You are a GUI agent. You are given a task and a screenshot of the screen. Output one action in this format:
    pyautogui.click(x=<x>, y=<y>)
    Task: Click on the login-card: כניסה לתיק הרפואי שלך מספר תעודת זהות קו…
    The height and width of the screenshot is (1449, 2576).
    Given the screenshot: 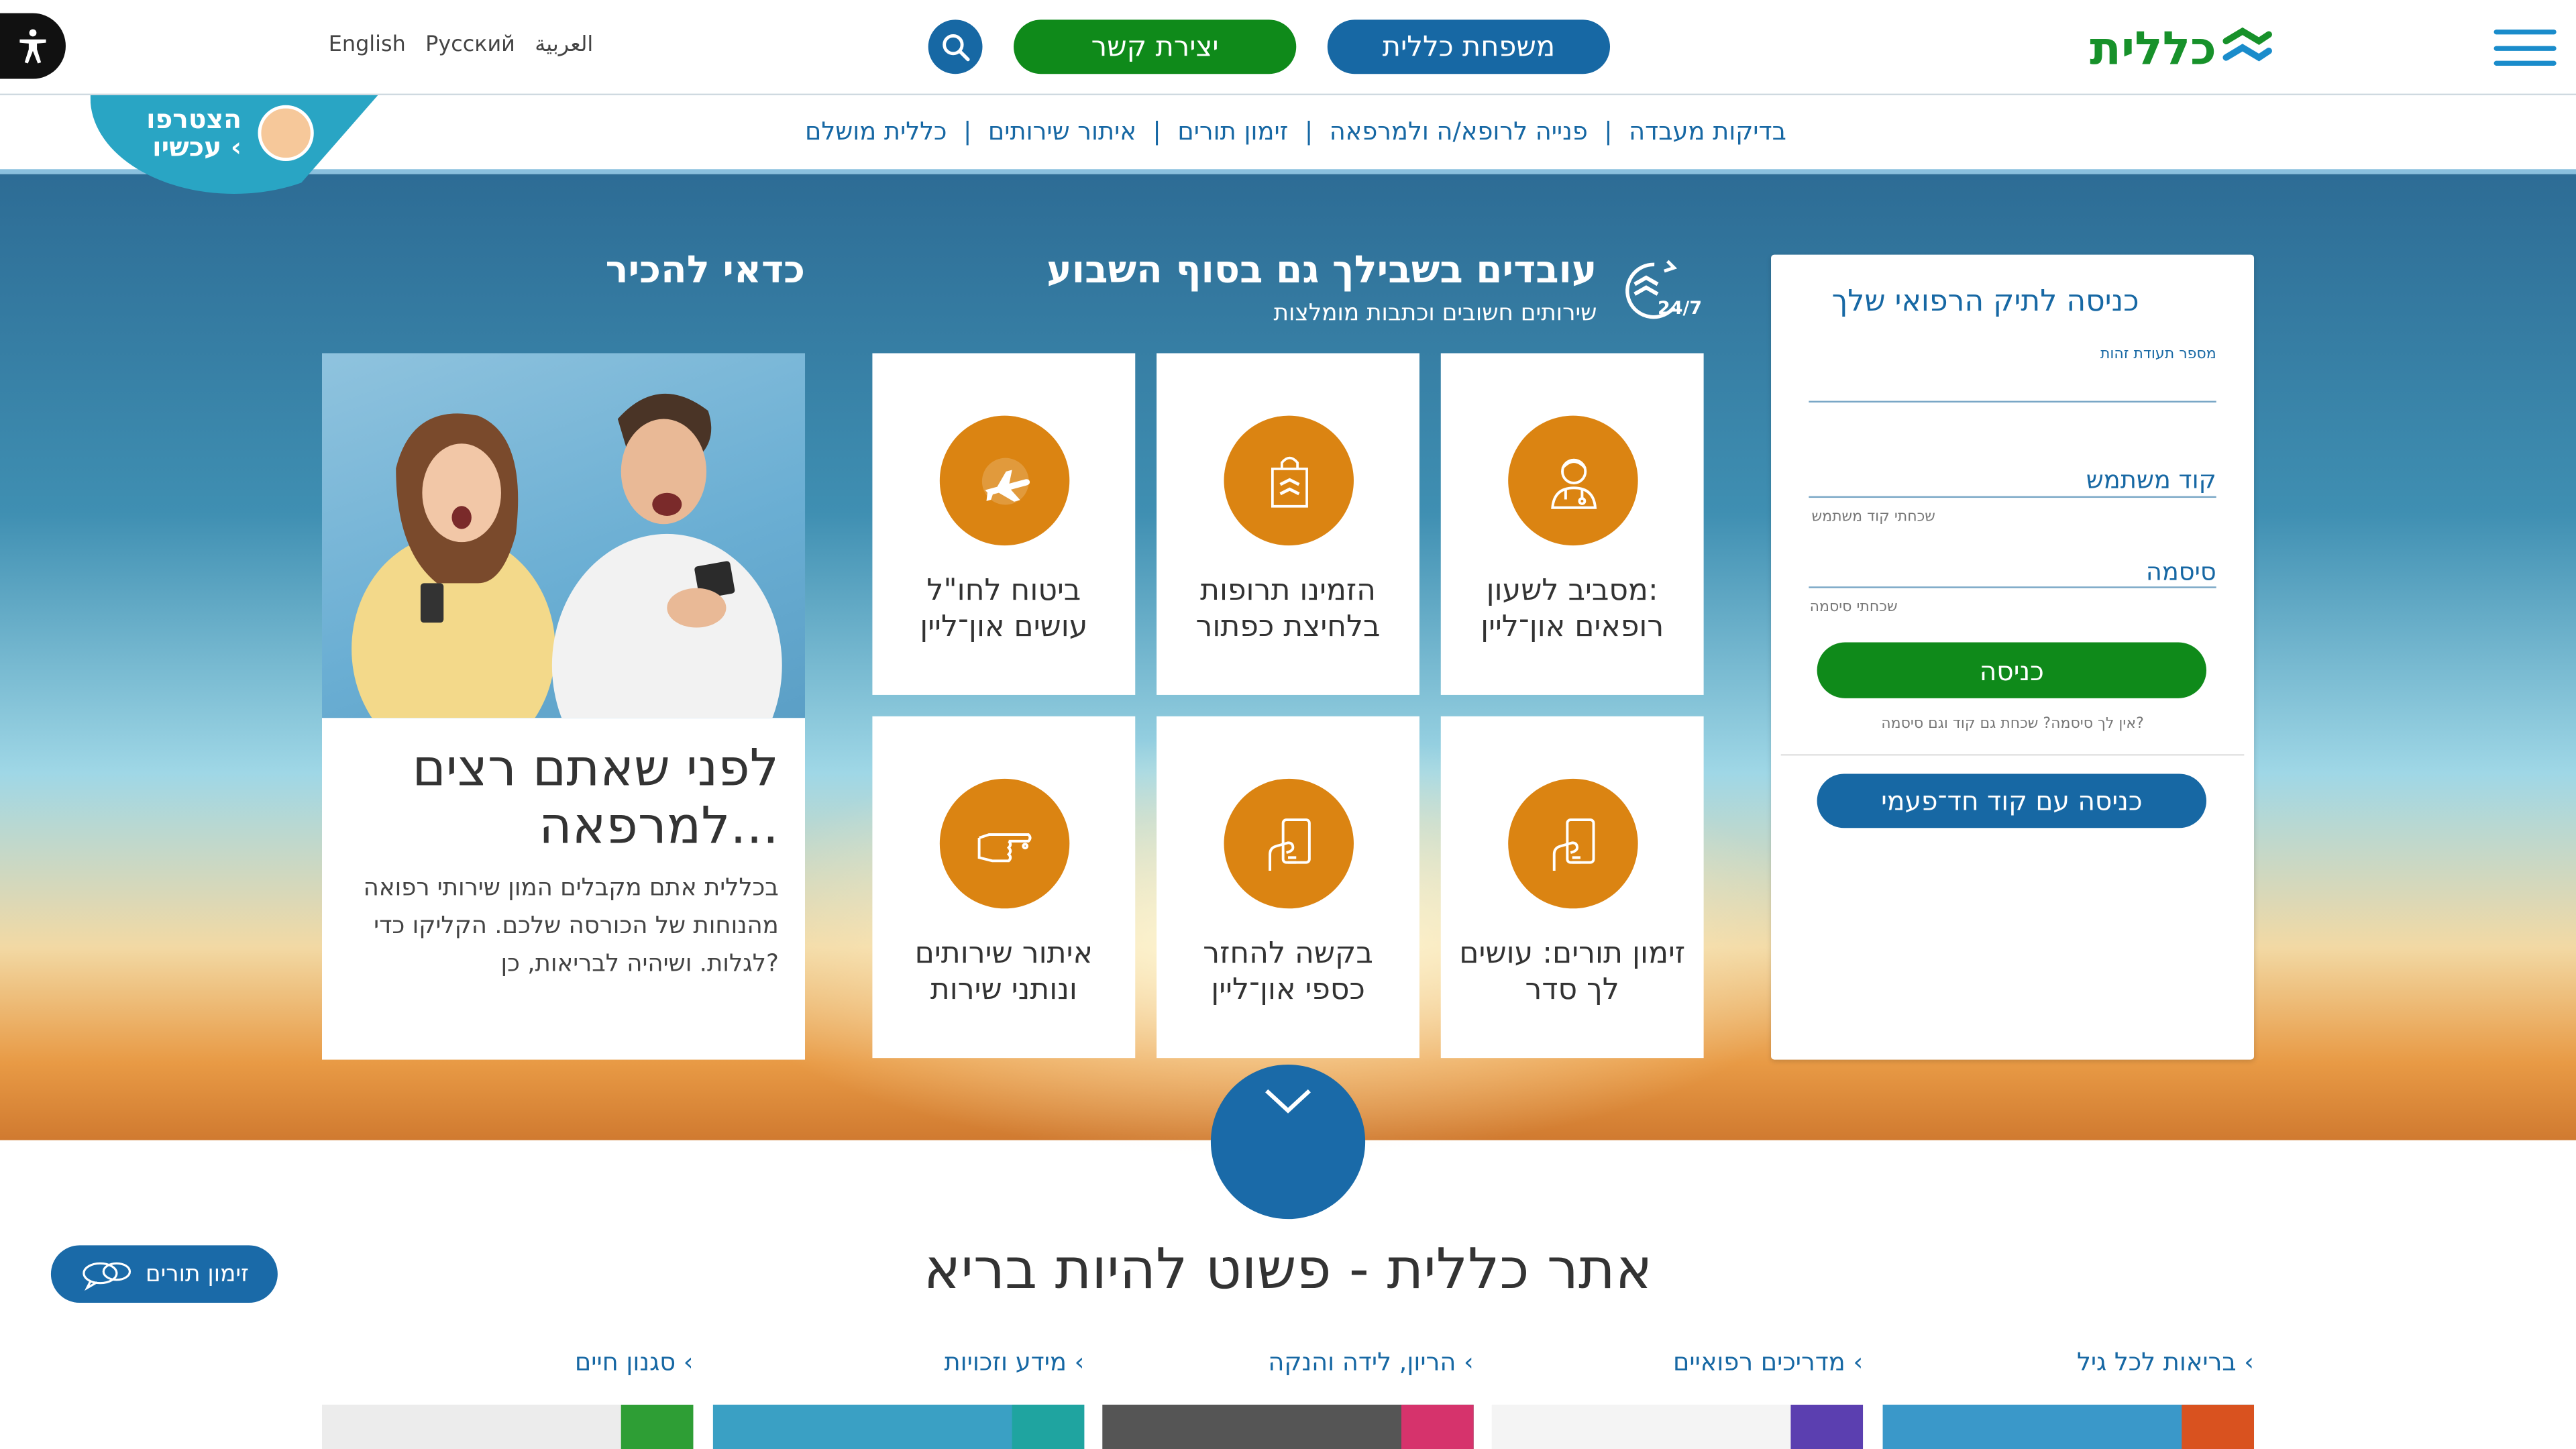 What is the action you would take?
    pyautogui.click(x=2013, y=657)
    